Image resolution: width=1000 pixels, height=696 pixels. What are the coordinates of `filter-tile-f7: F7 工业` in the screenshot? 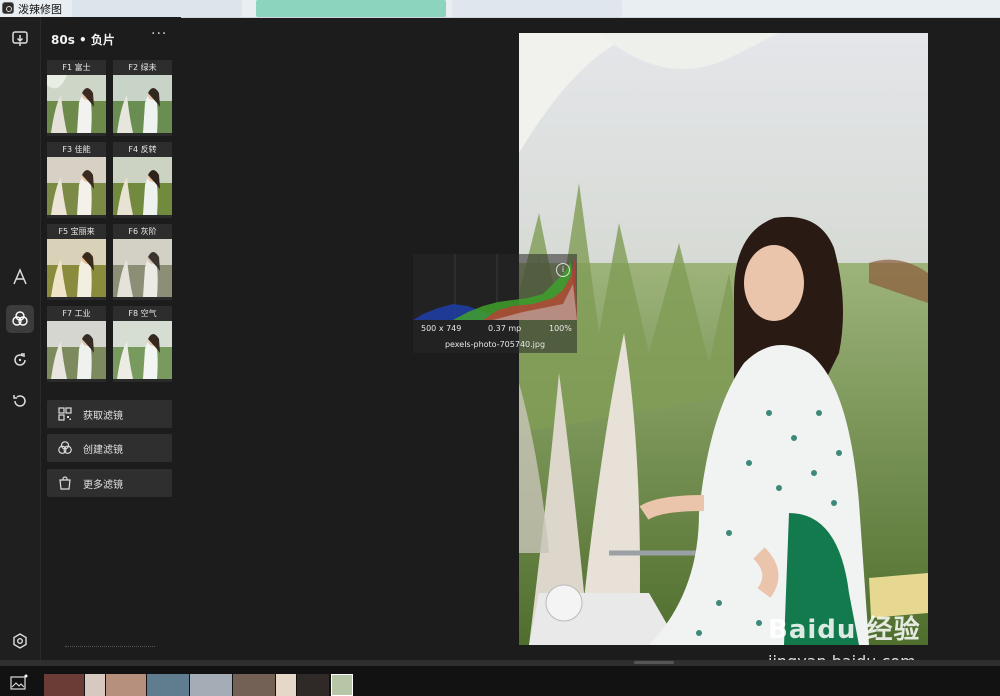 It's located at (76, 344).